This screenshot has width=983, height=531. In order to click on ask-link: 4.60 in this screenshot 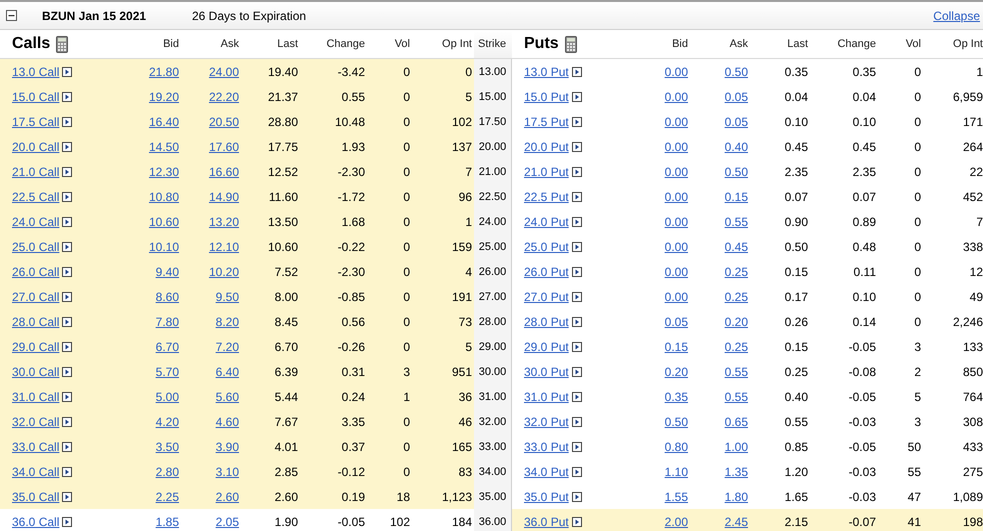, I will do `click(227, 421)`.